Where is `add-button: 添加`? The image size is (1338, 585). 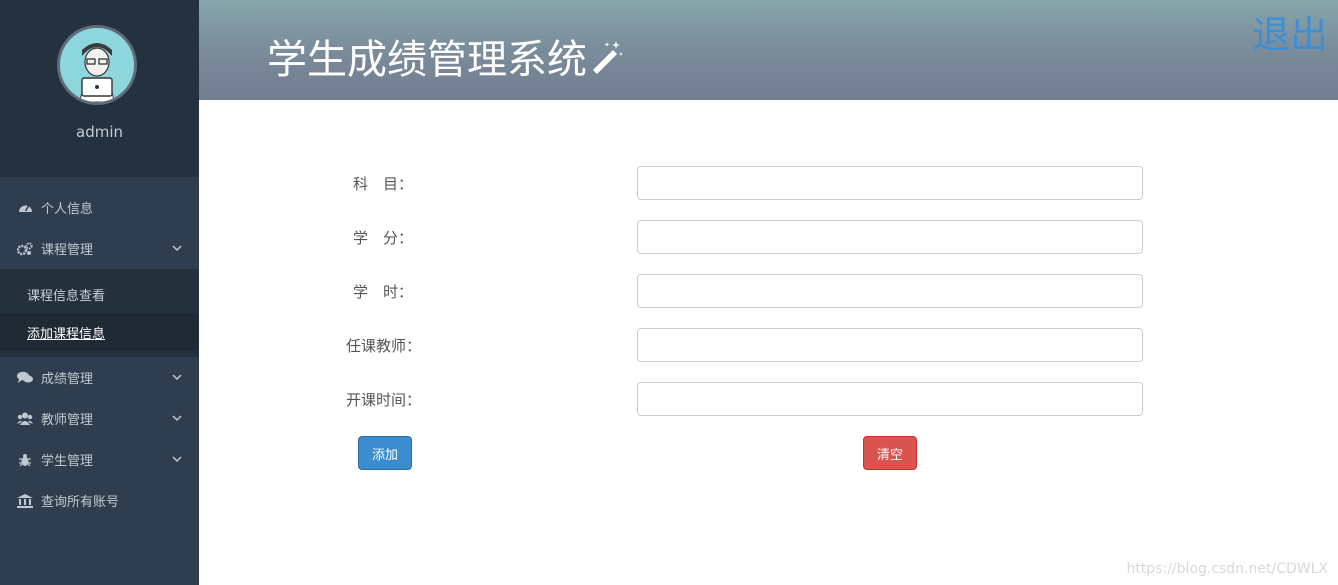
add-button: 添加 is located at coordinates (385, 453).